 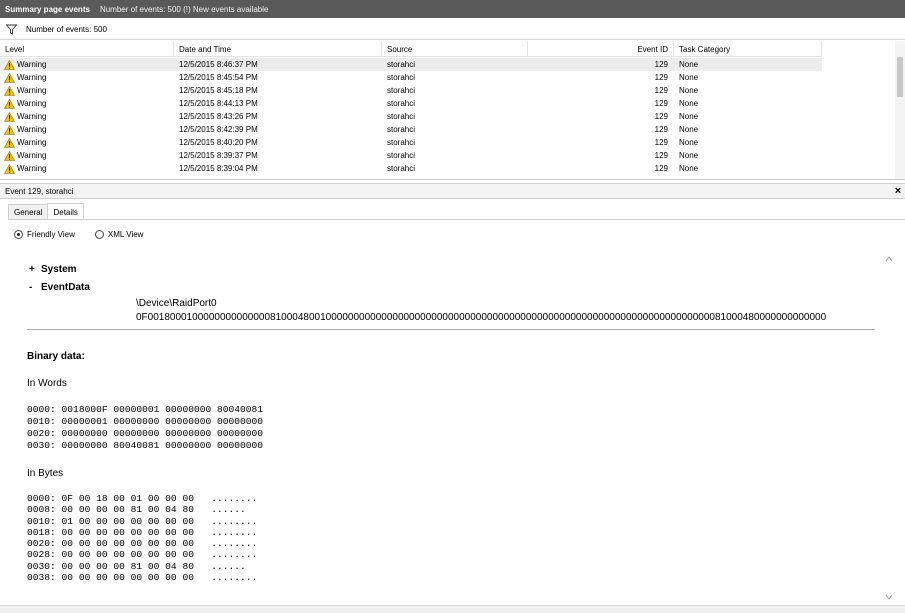 What do you see at coordinates (889, 426) in the screenshot?
I see `details-scrollbar` at bounding box center [889, 426].